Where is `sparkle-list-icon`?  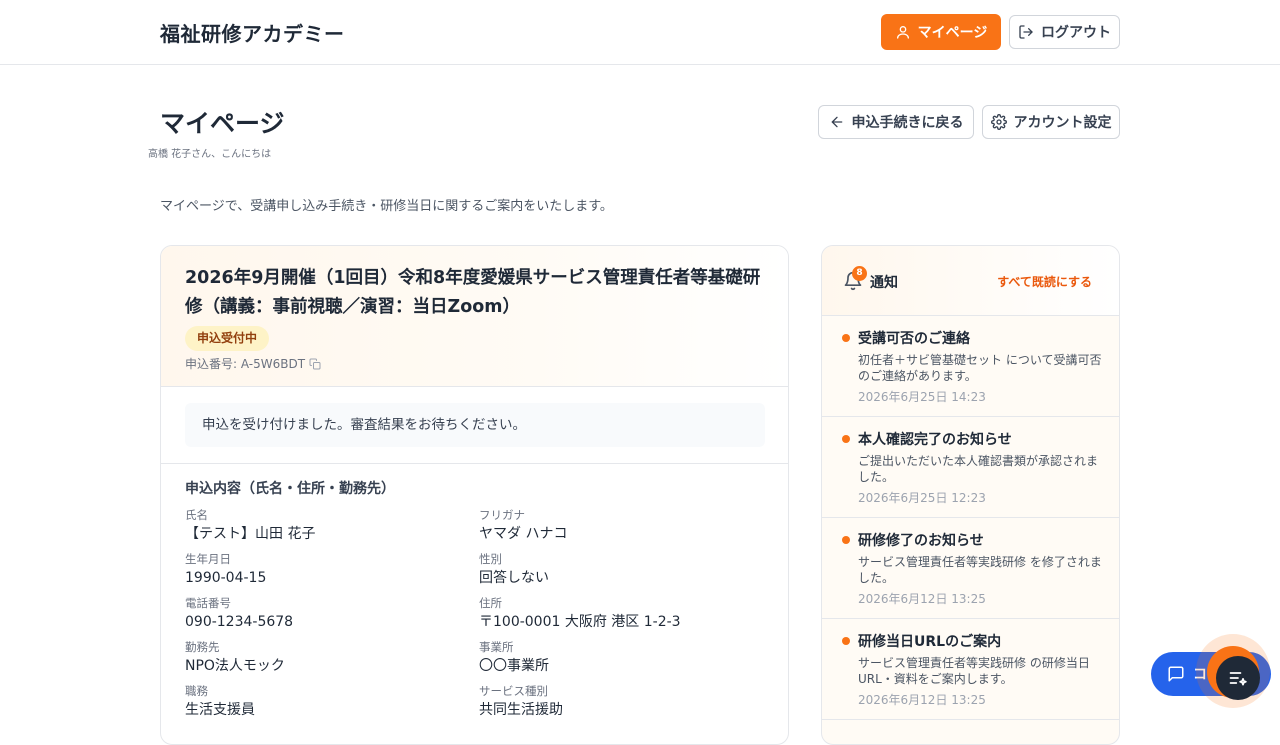
sparkle-list-icon is located at coordinates (1238, 679).